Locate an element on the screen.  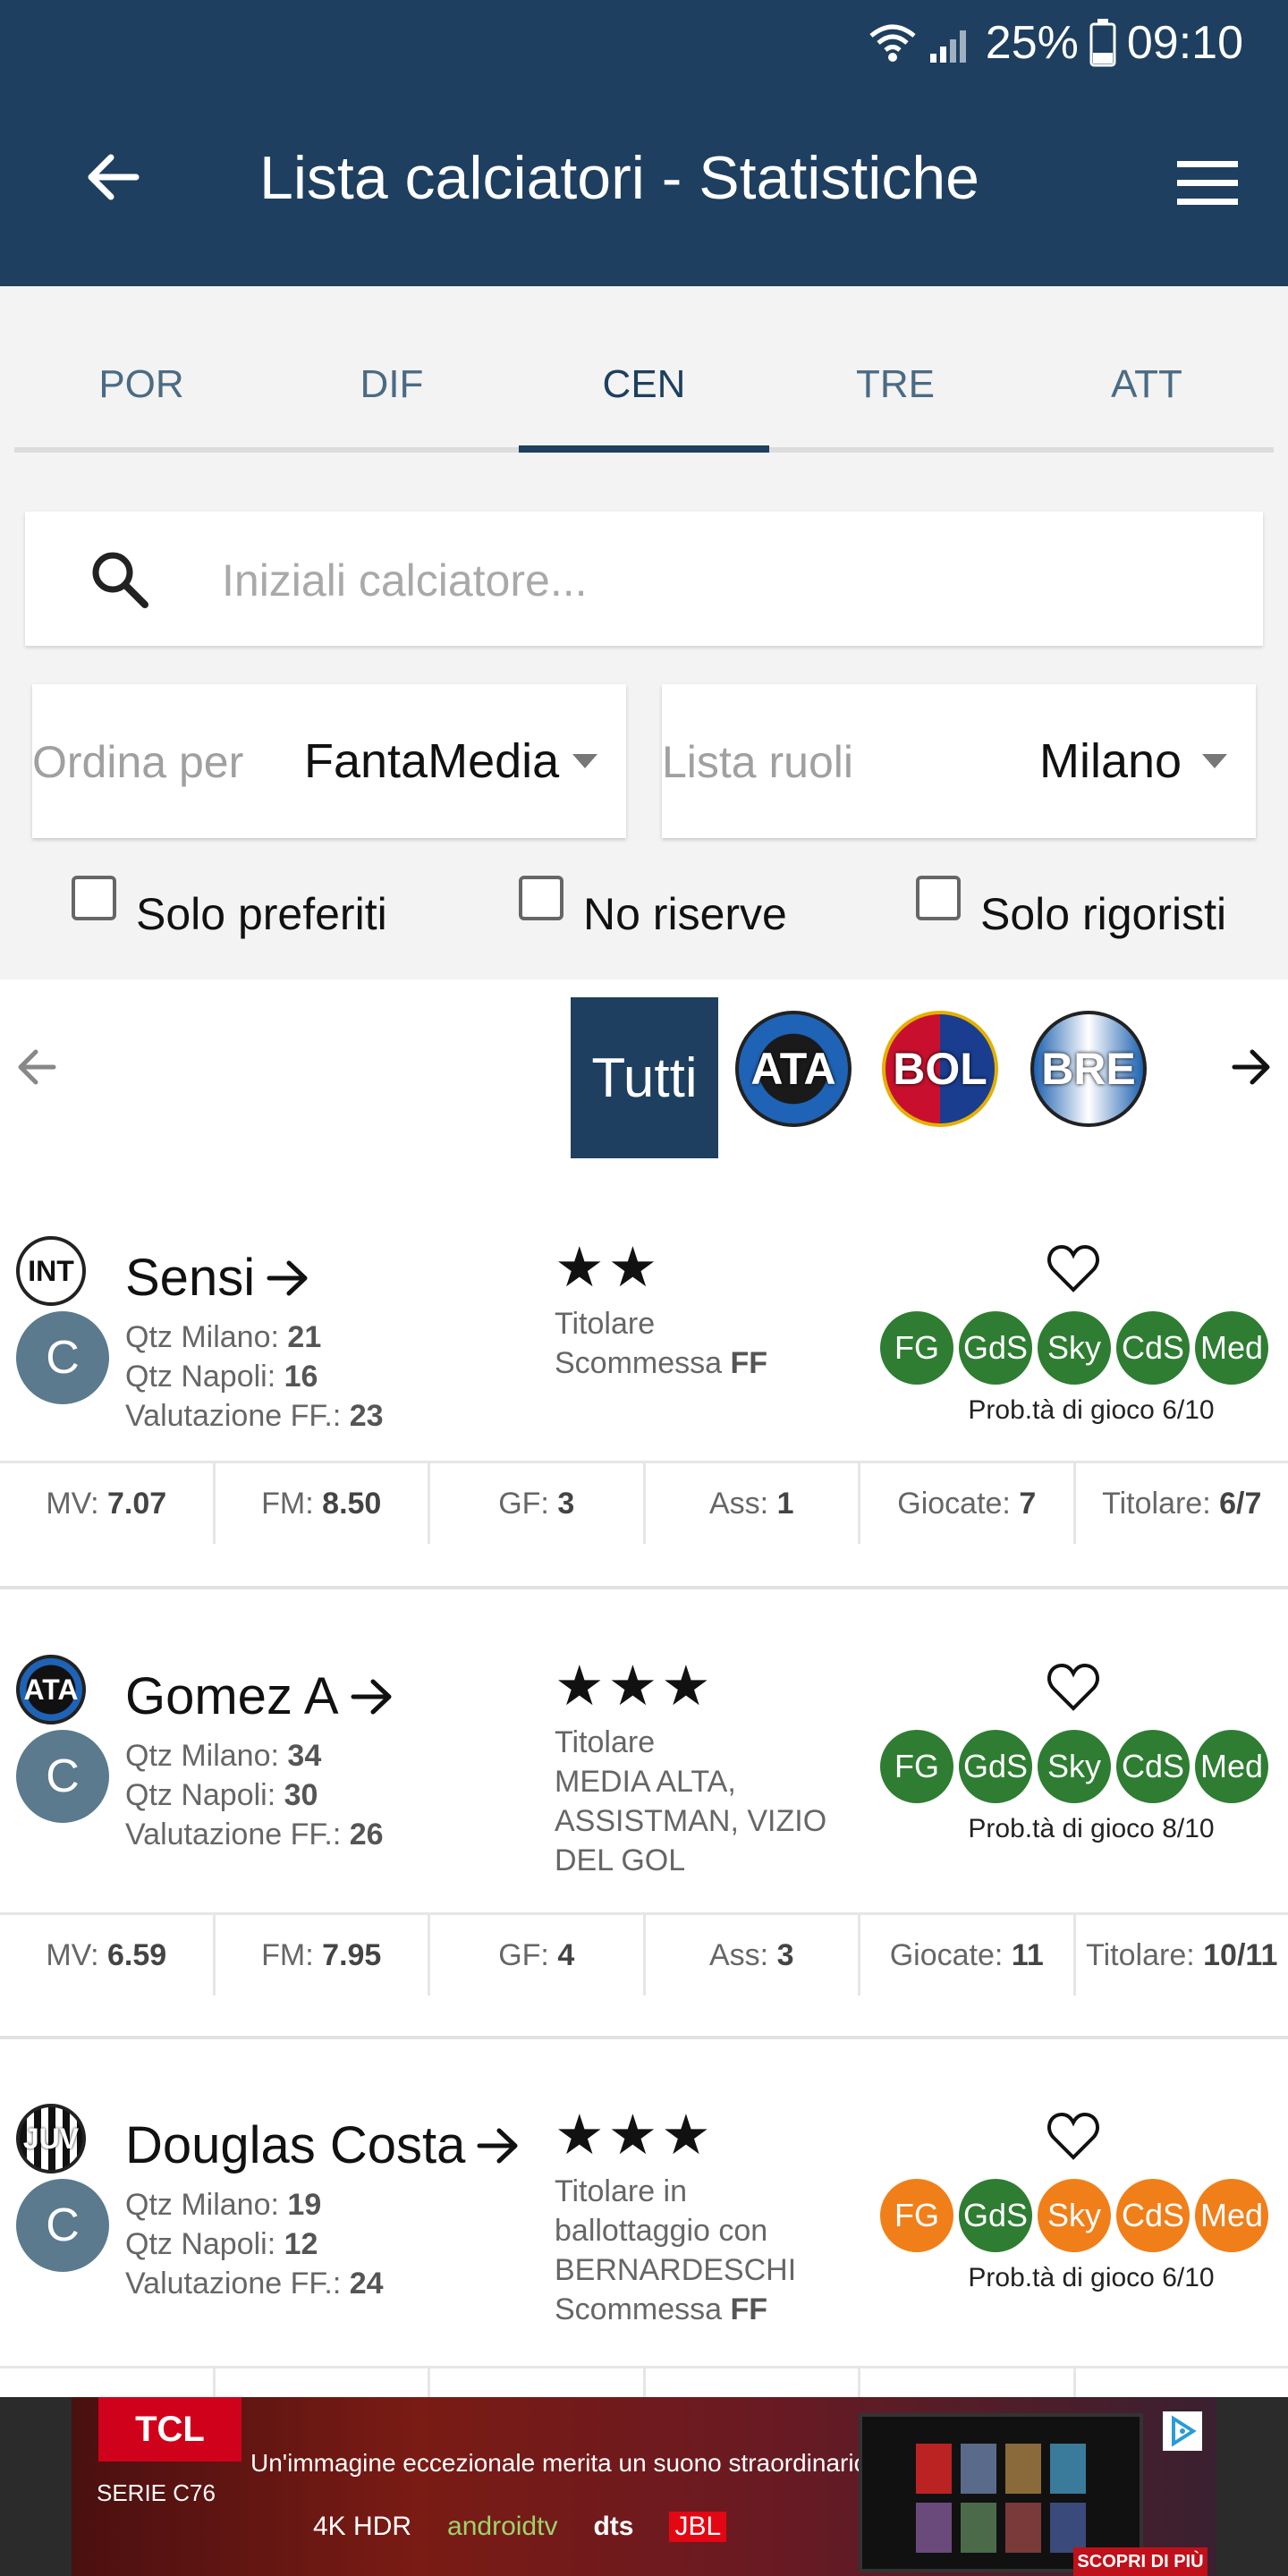
valutazione-value: 23 is located at coordinates (366, 1416).